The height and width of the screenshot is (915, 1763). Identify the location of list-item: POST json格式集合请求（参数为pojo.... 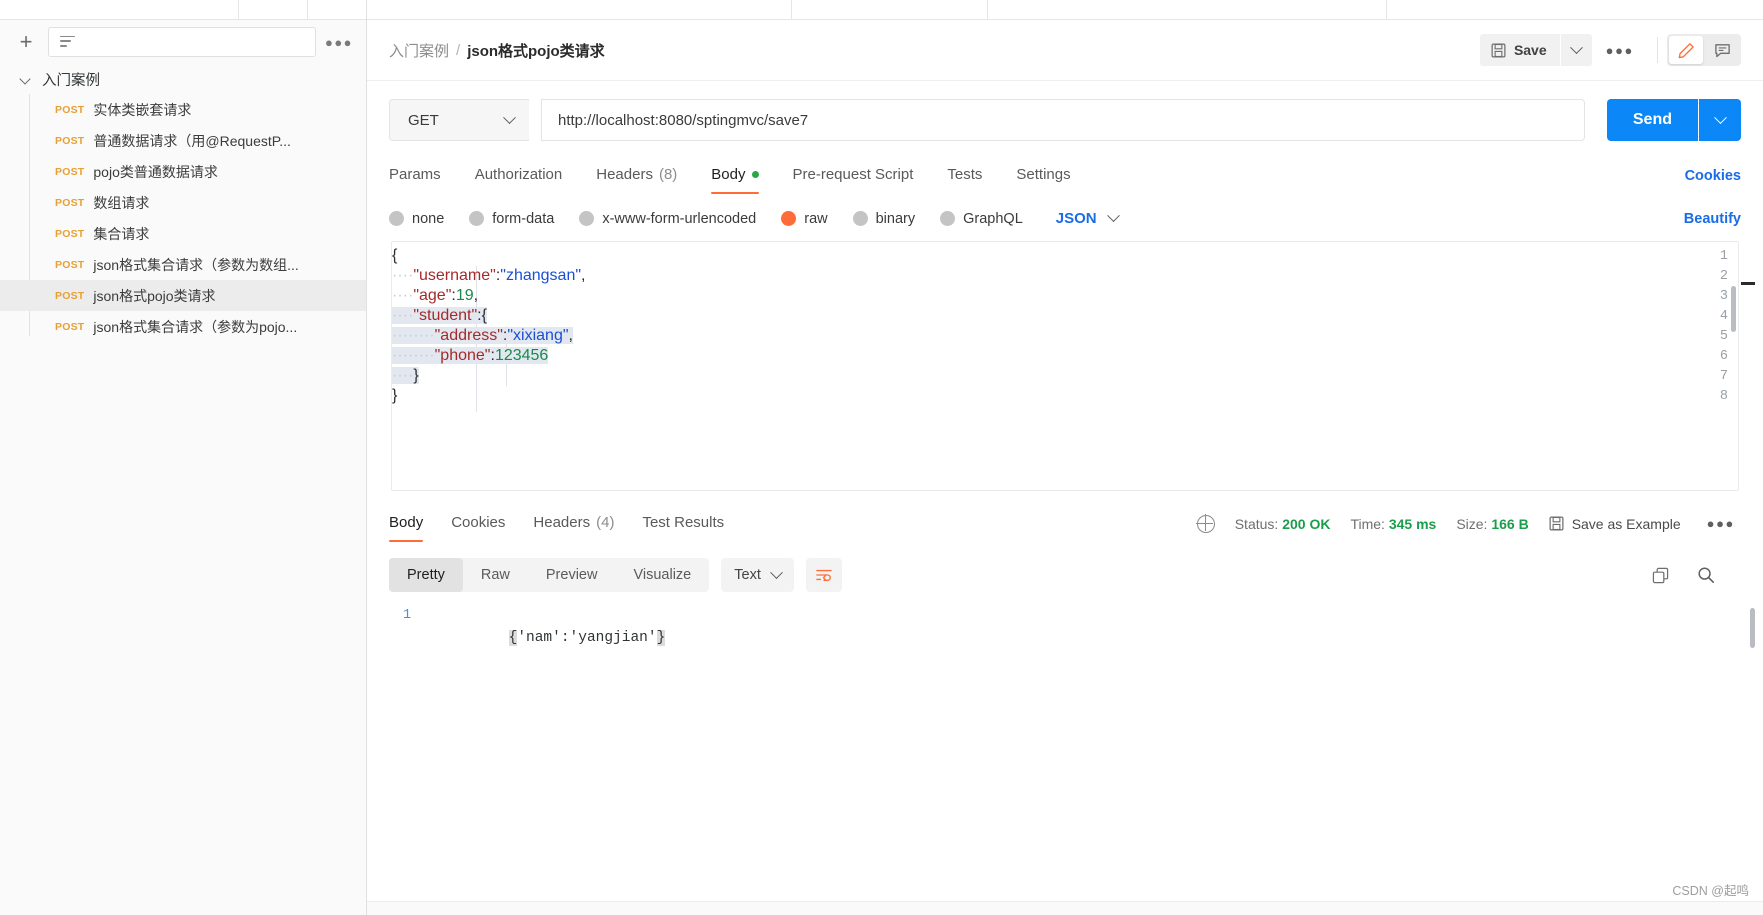
(183, 326).